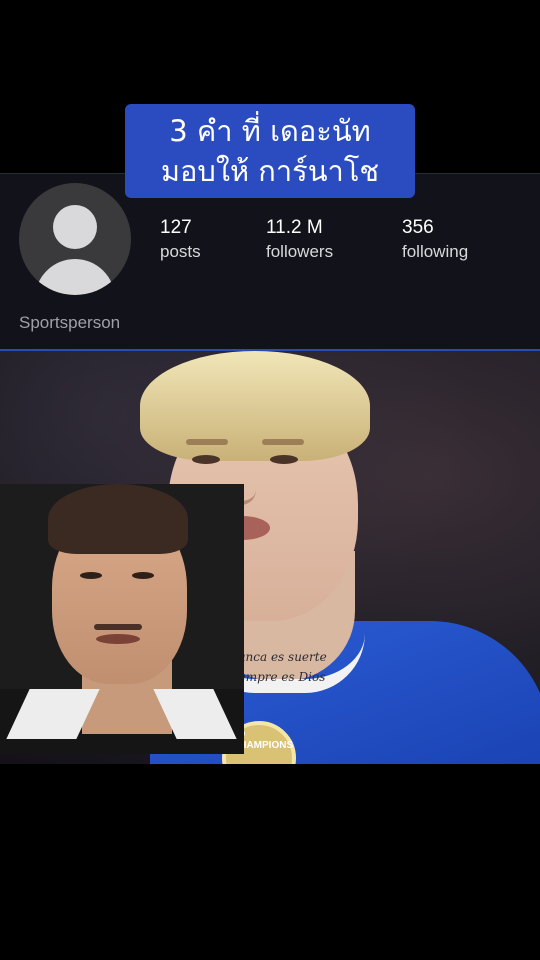  Describe the element at coordinates (118, 639) in the screenshot. I see `cam-mouth` at that location.